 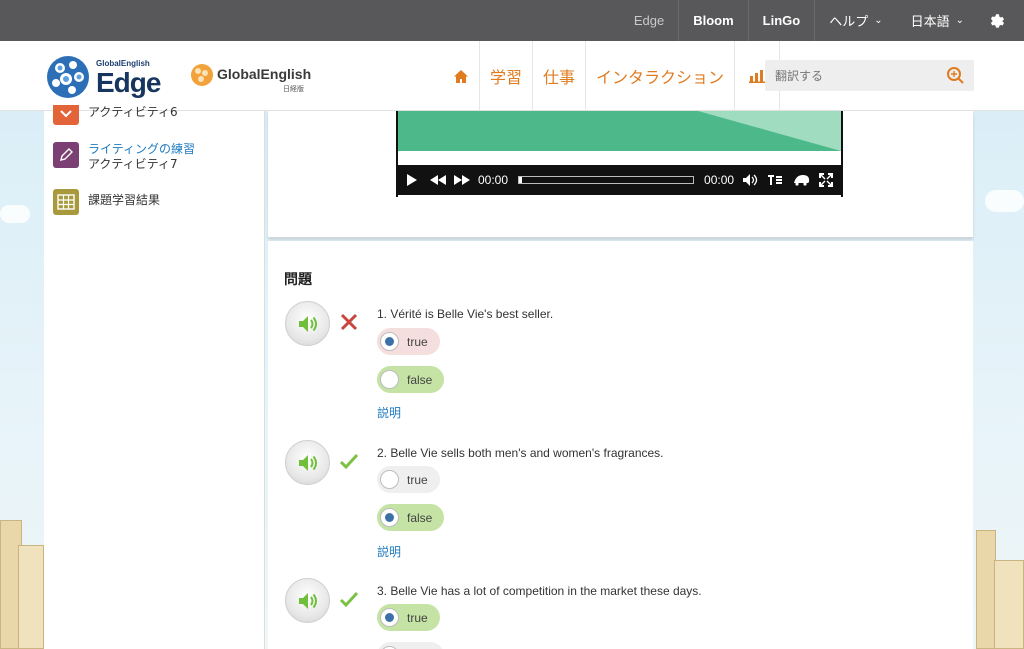 What do you see at coordinates (826, 180) in the screenshot?
I see `fullscreen-icon` at bounding box center [826, 180].